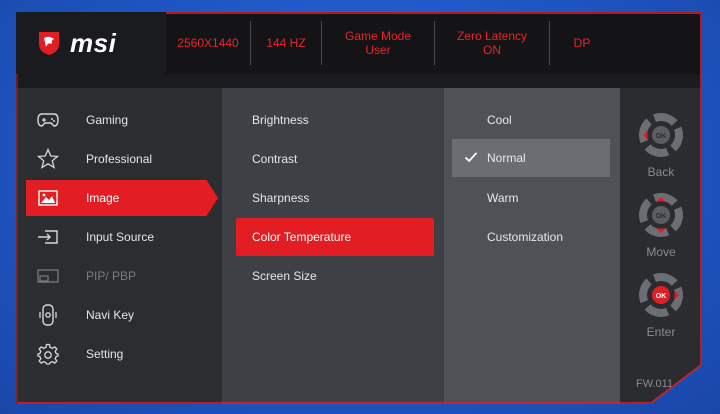  I want to click on menu-item-input-source: Input Source, so click(119, 237).